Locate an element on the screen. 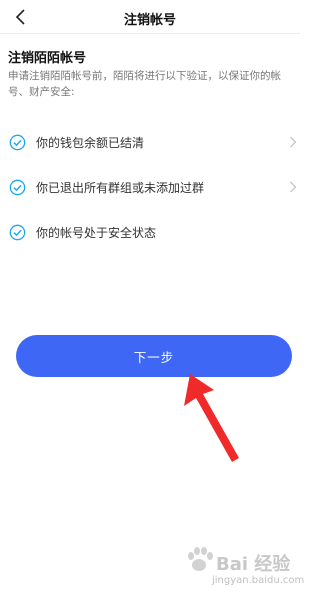  page-title: 注销帐号 is located at coordinates (149, 20).